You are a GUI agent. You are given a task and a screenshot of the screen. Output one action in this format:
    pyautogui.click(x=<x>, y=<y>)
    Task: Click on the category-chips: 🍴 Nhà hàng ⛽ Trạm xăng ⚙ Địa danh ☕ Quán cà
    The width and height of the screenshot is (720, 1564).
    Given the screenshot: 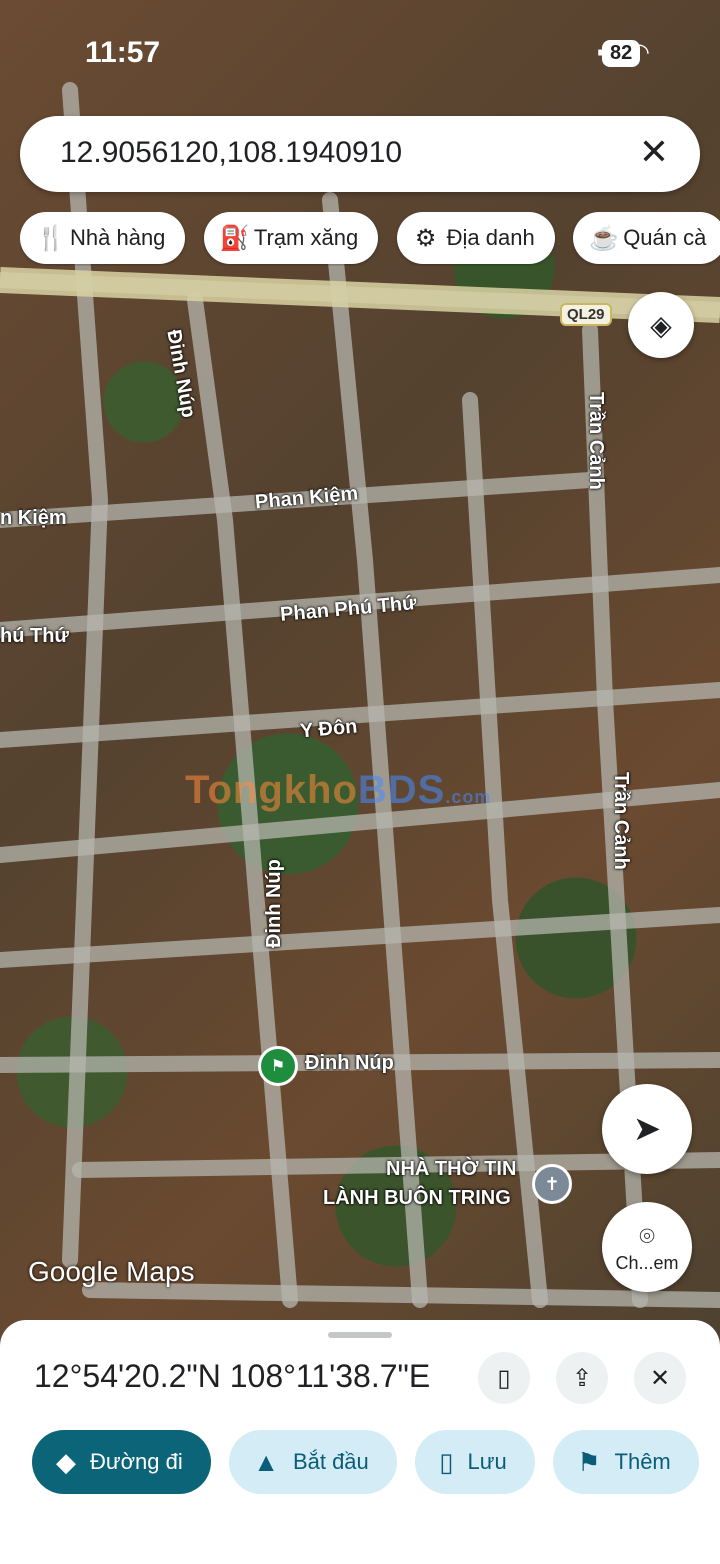 What is the action you would take?
    pyautogui.click(x=370, y=239)
    